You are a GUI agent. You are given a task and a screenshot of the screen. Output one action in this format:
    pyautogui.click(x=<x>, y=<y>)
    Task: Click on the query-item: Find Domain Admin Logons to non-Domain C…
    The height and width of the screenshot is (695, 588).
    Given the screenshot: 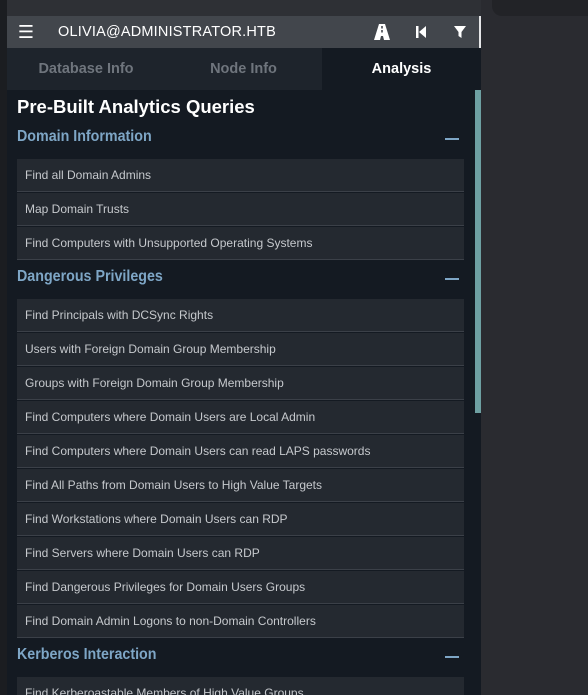 What is the action you would take?
    pyautogui.click(x=240, y=621)
    